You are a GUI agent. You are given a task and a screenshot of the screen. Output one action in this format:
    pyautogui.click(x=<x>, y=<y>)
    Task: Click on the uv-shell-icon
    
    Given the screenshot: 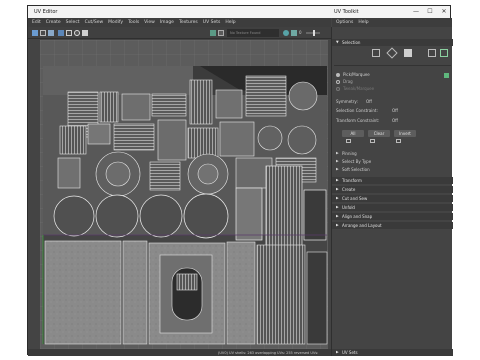 What is the action you would take?
    pyautogui.click(x=444, y=53)
    